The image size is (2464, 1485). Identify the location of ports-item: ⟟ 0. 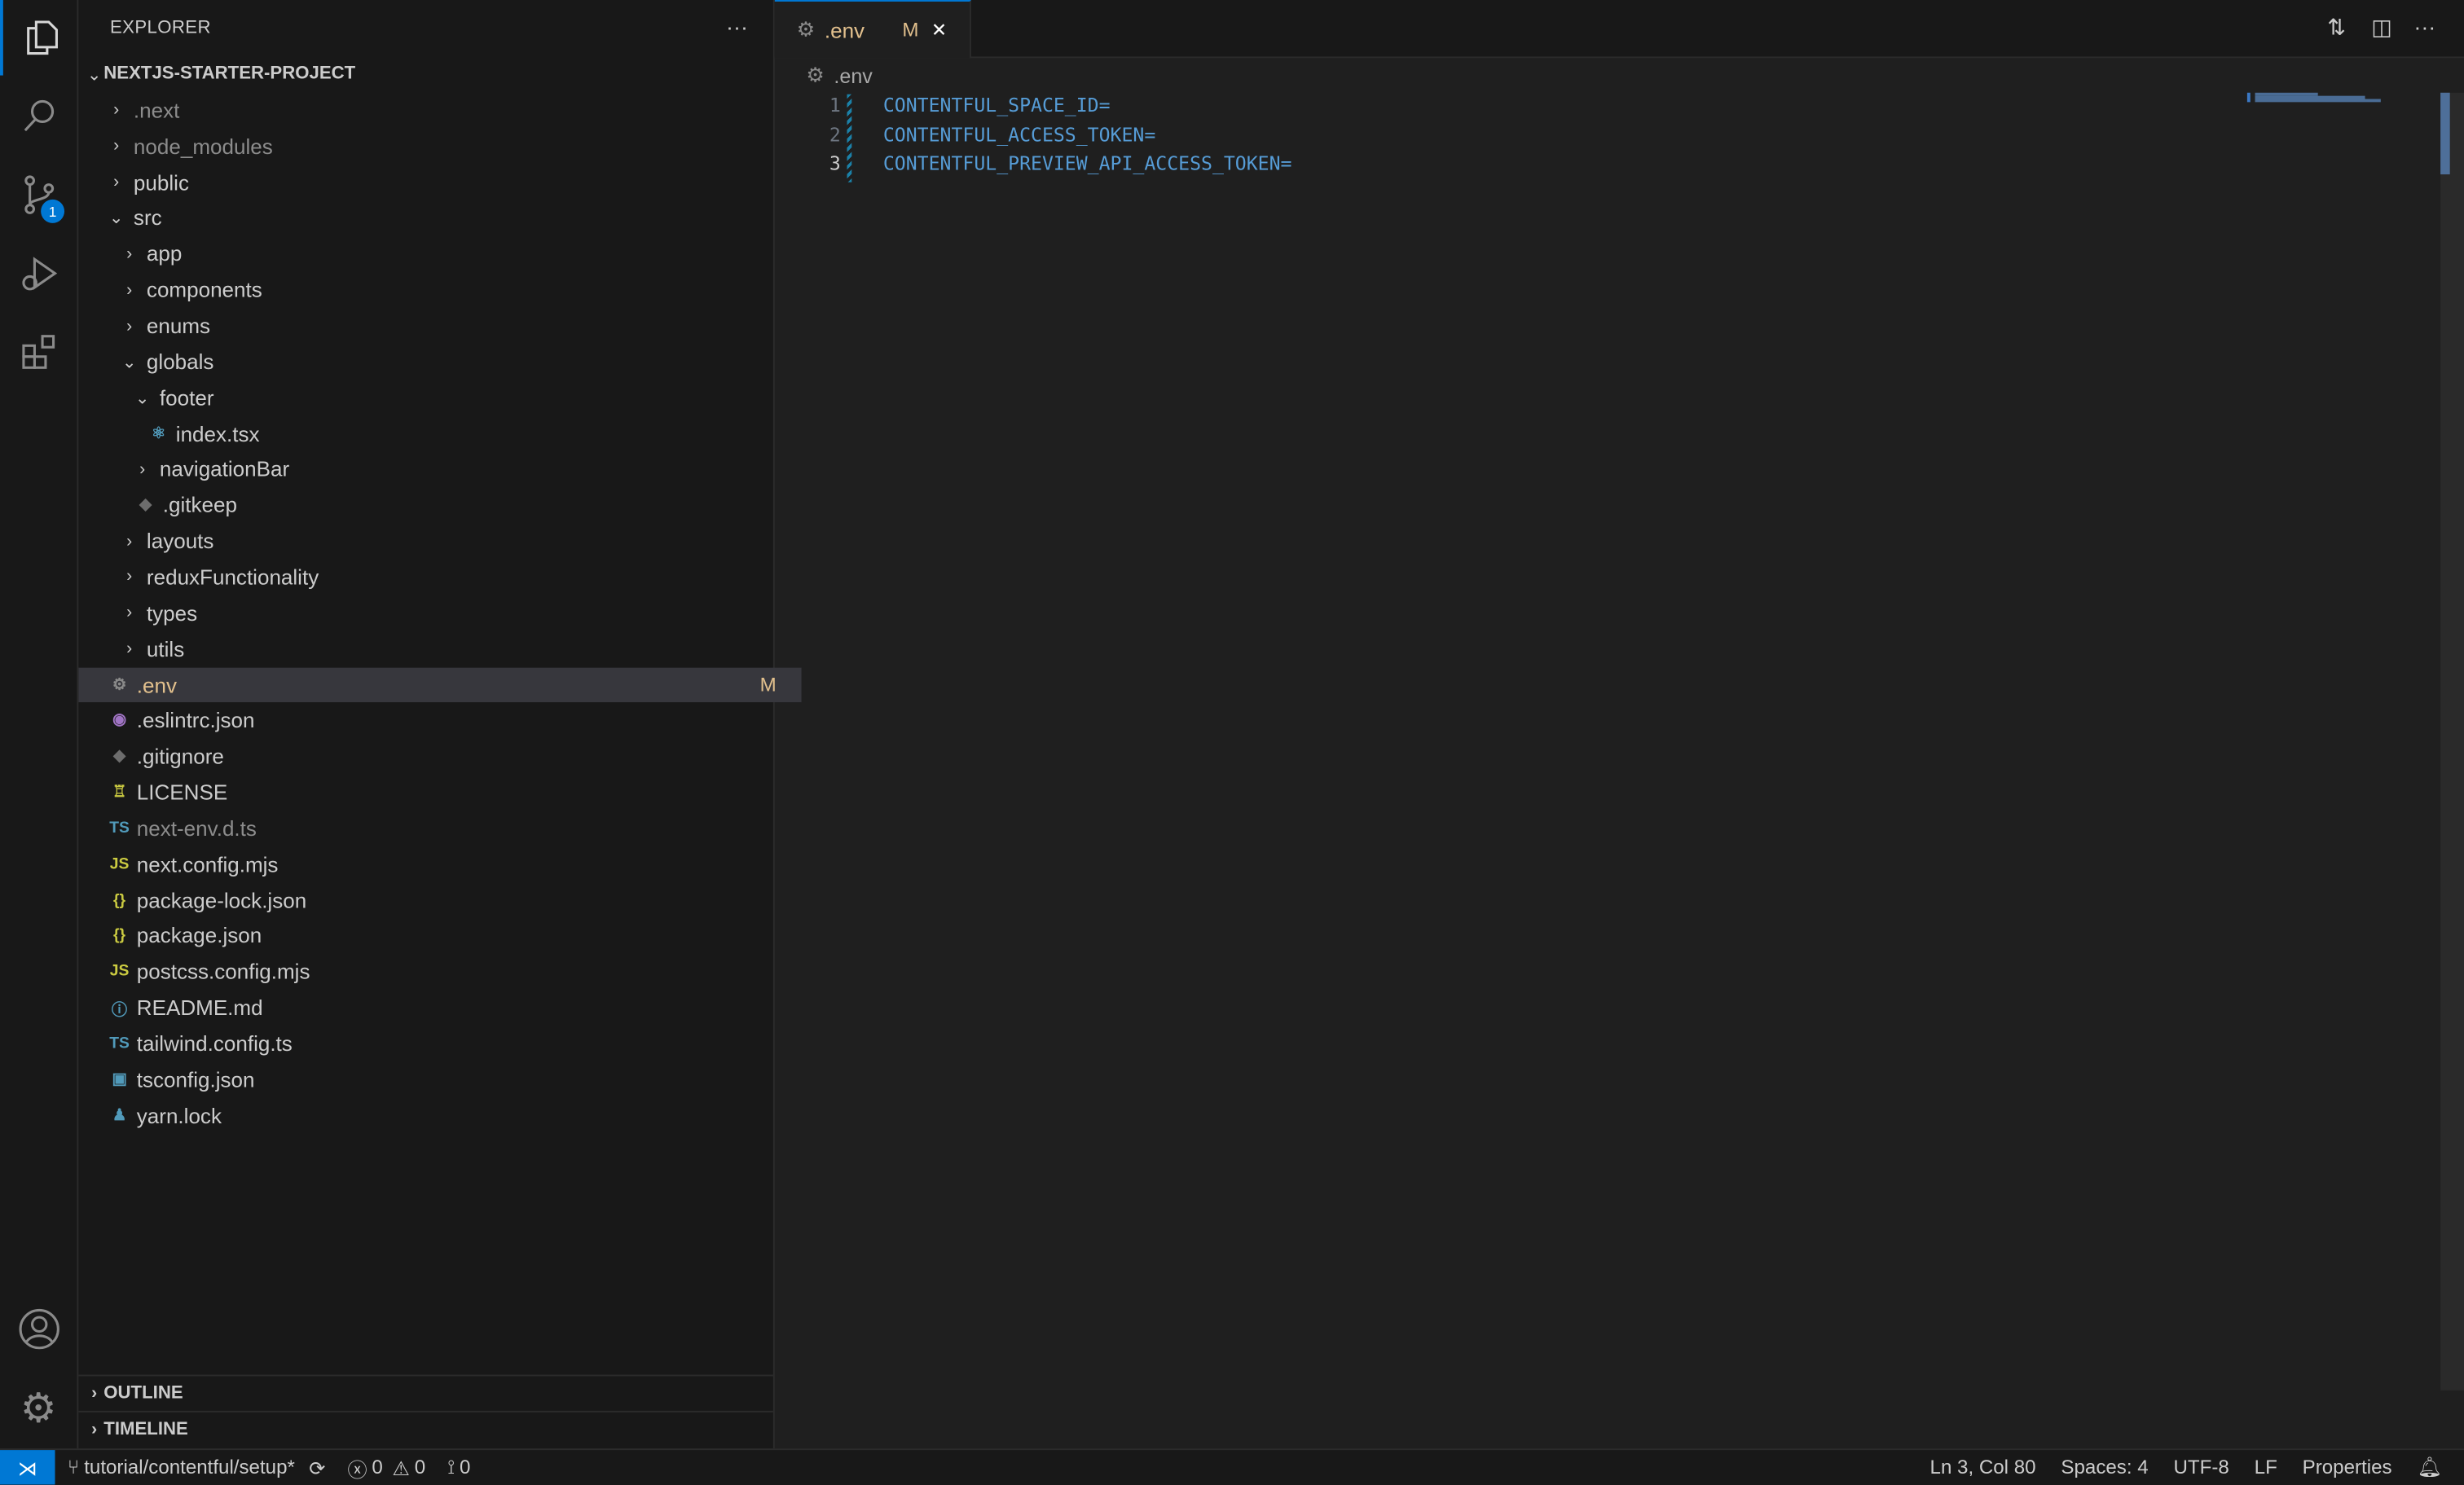
(458, 1467).